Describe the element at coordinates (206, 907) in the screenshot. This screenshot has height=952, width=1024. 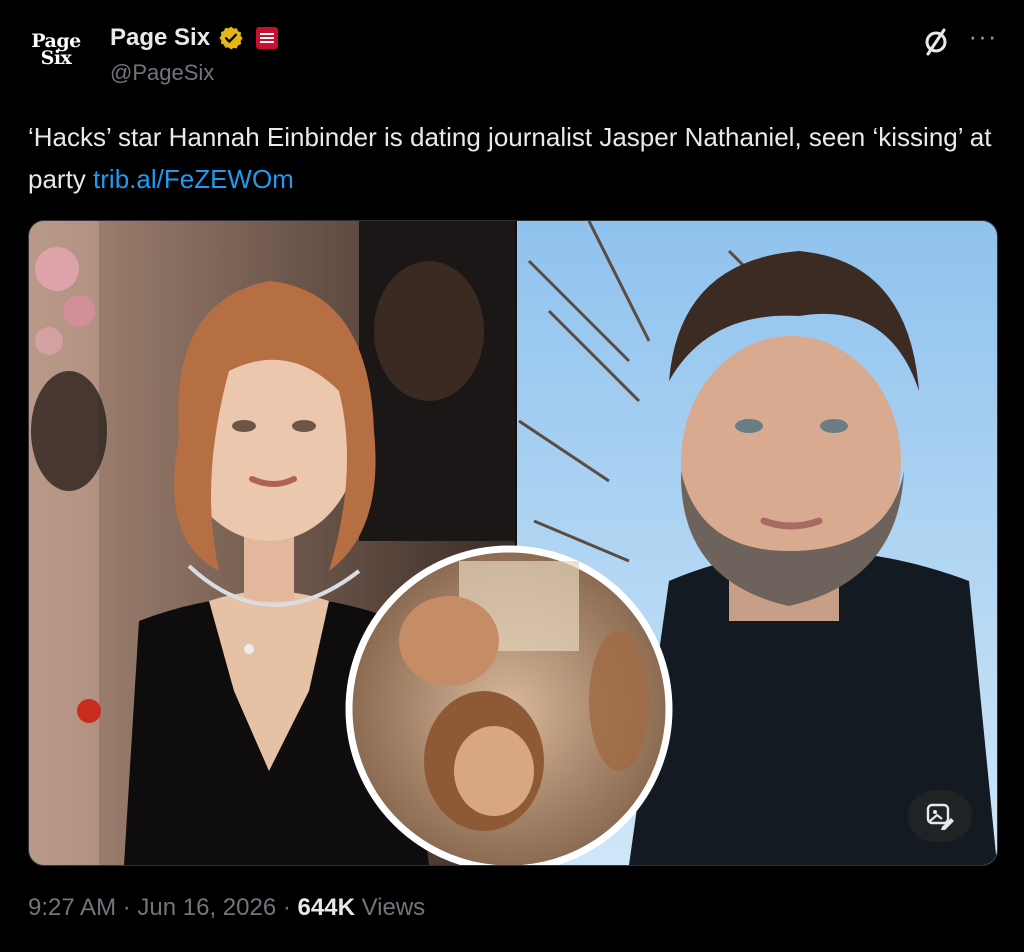
I see `tweet-date: Jun 16, 2026` at that location.